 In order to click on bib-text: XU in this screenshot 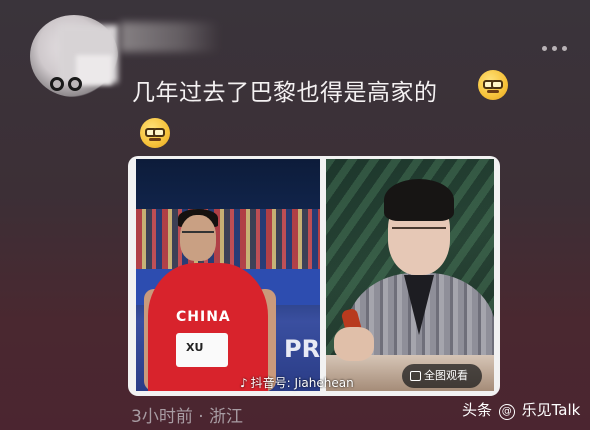, I will do `click(195, 347)`.